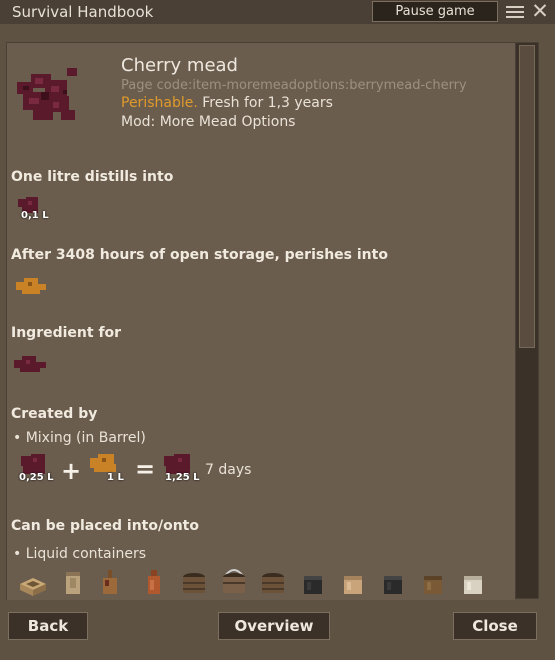 The height and width of the screenshot is (660, 555). What do you see at coordinates (179, 65) in the screenshot?
I see `item-title: Cherry mead` at bounding box center [179, 65].